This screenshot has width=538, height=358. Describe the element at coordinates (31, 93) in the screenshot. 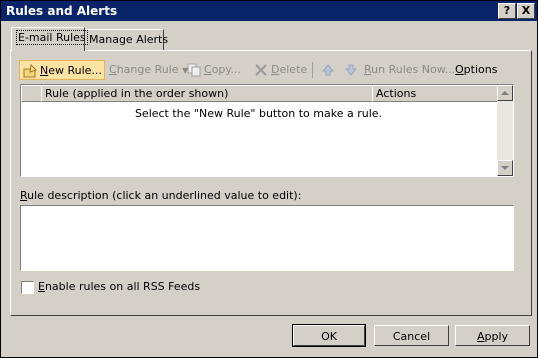

I see `header-spacer` at that location.